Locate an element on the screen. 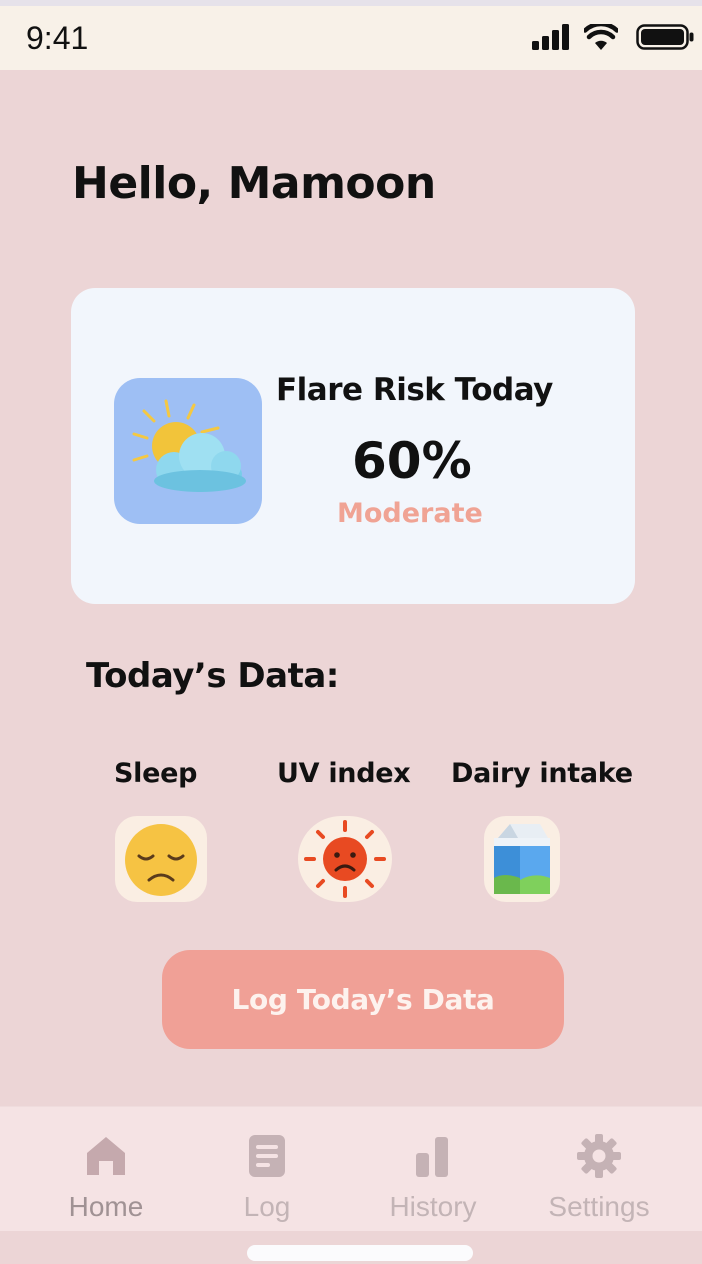  sleep-tile is located at coordinates (161, 859).